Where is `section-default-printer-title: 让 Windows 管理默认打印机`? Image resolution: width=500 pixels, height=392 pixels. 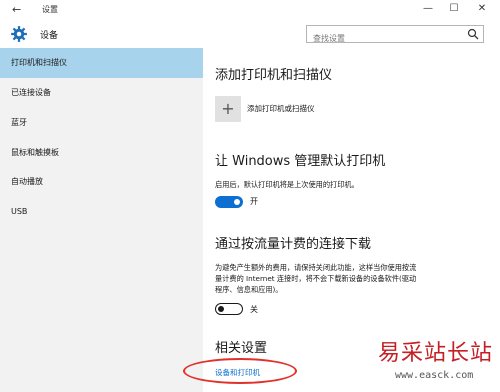 section-default-printer-title: 让 Windows 管理默认打印机 is located at coordinates (300, 161).